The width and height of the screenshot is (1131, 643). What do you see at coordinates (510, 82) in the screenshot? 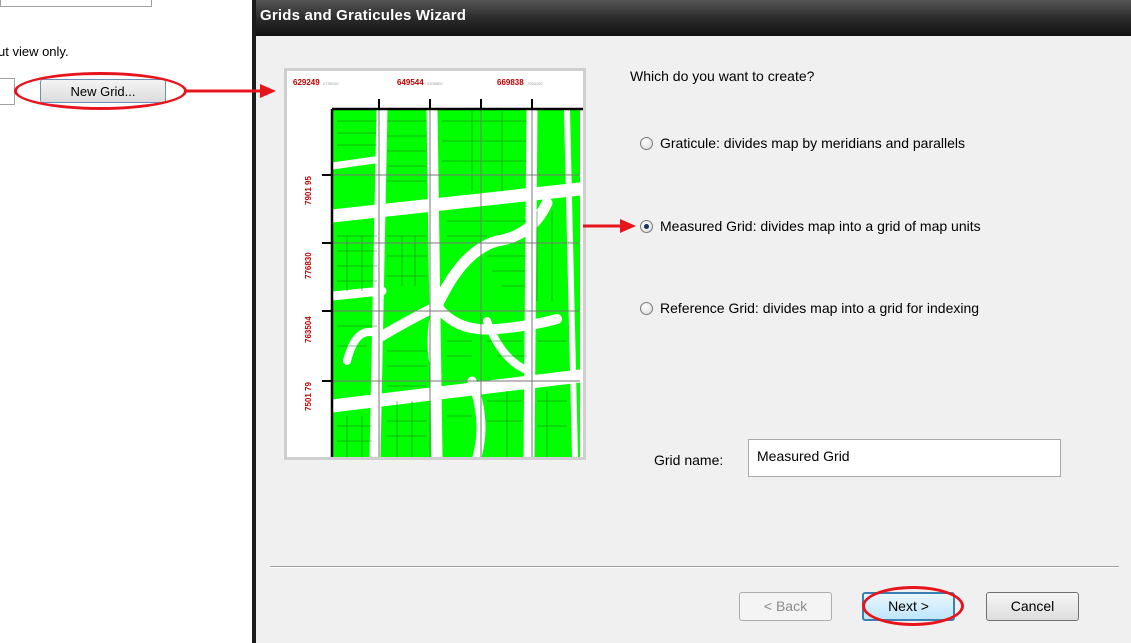
I see `preview-top-label: 669838` at bounding box center [510, 82].